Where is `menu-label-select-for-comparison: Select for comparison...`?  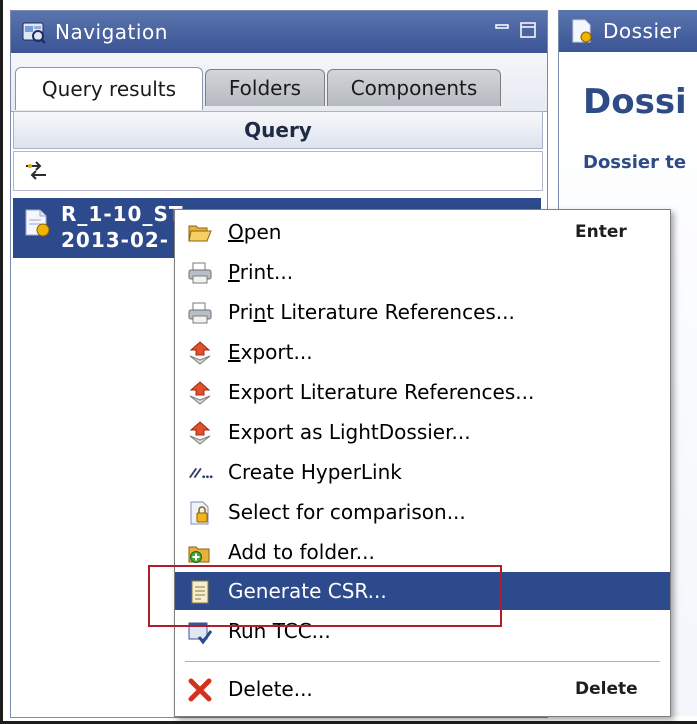 menu-label-select-for-comparison: Select for comparison... is located at coordinates (347, 512).